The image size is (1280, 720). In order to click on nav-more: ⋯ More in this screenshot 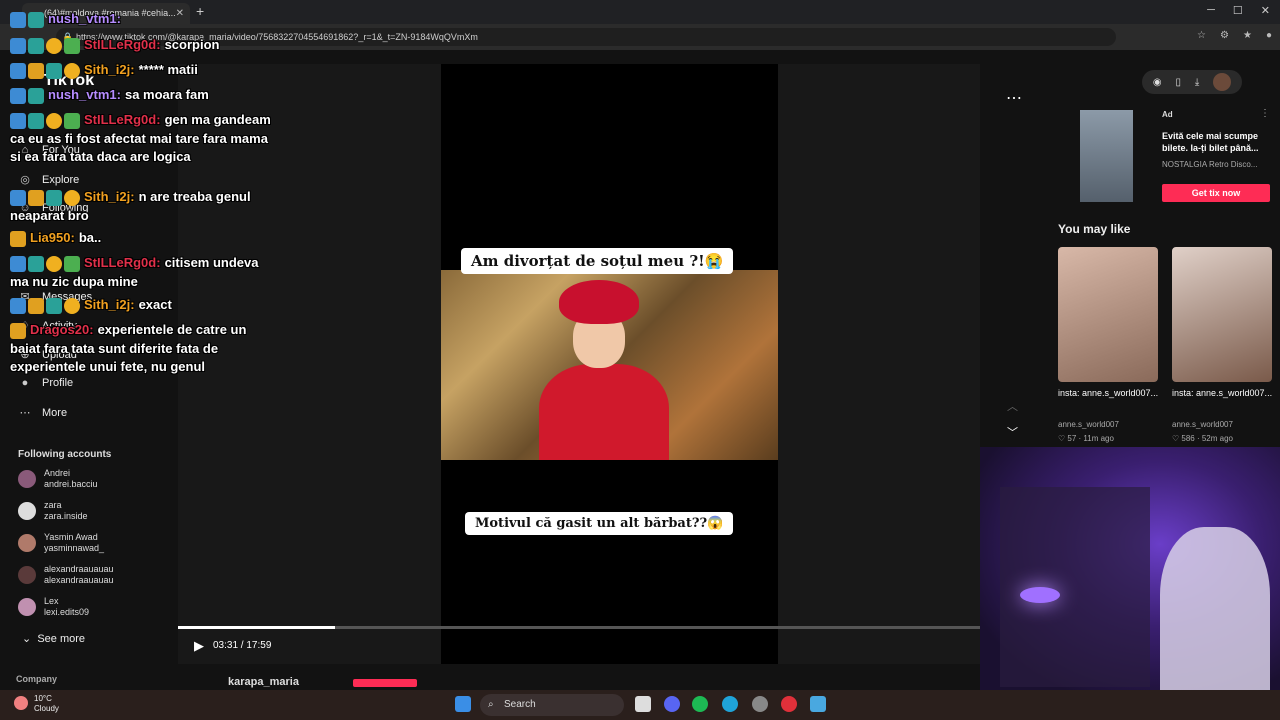, I will do `click(43, 413)`.